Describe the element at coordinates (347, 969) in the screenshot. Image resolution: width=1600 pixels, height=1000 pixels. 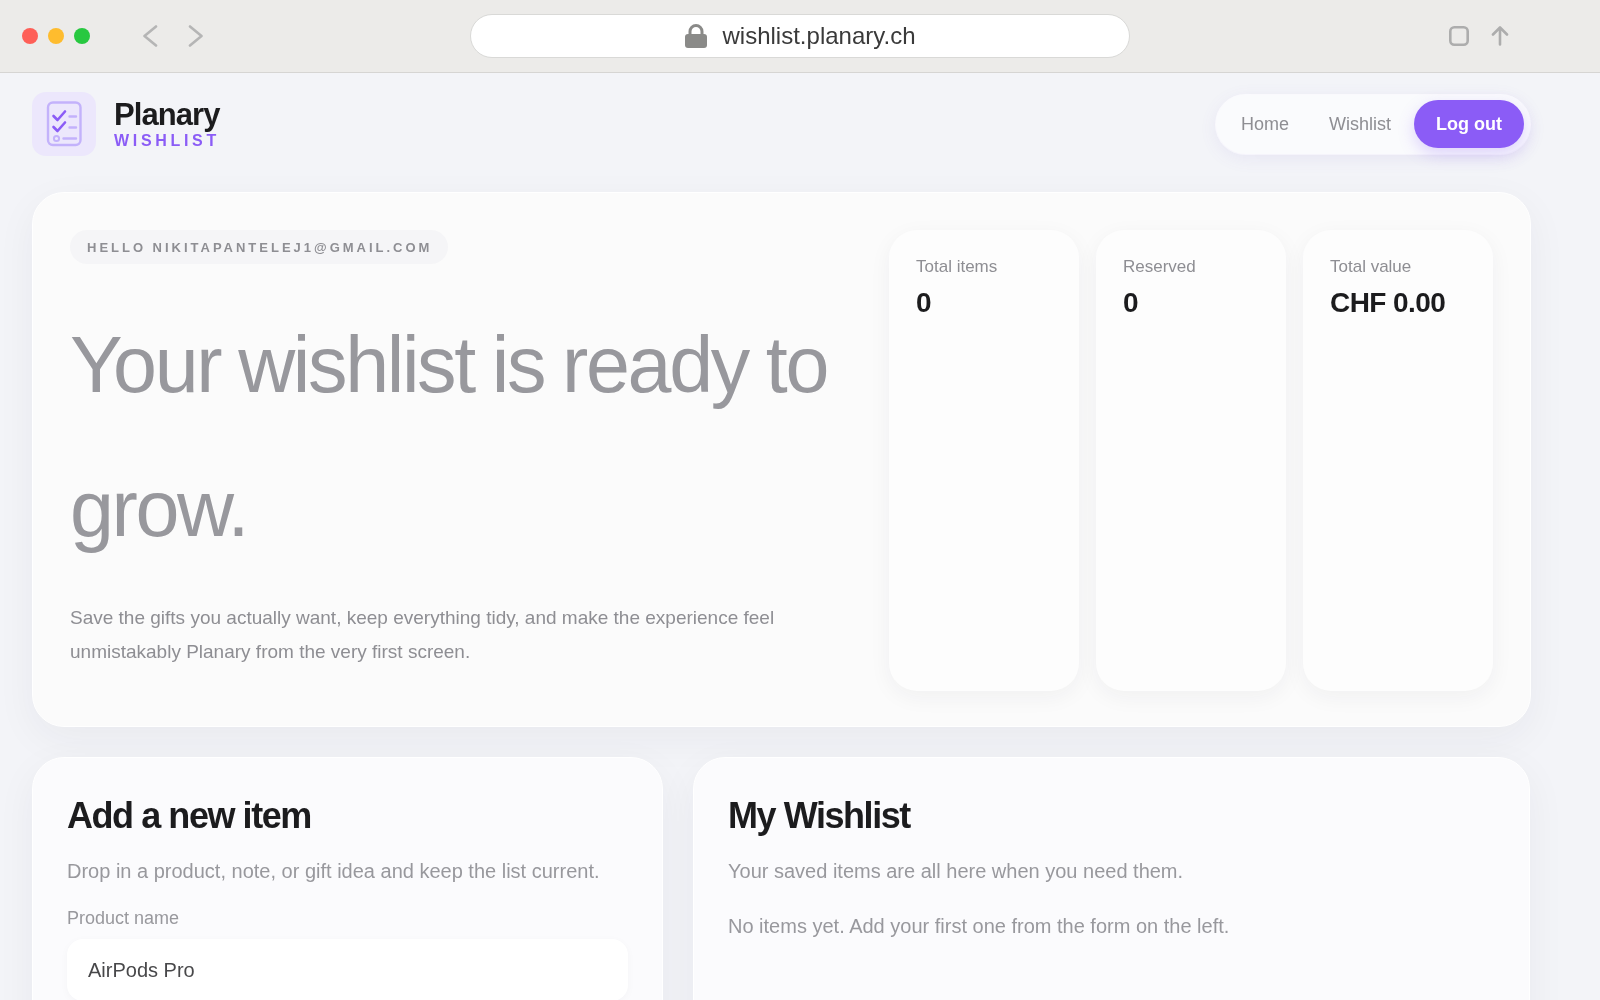
I see `input-field: AirPods Pro` at that location.